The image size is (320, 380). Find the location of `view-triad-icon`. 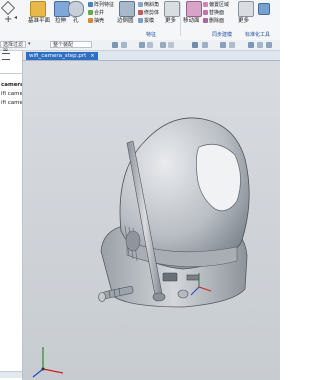

view-triad-icon is located at coordinates (48, 362).